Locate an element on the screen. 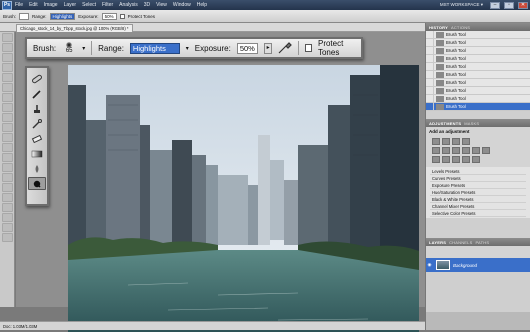  menu-analysis: Analysis is located at coordinates (128, 5).